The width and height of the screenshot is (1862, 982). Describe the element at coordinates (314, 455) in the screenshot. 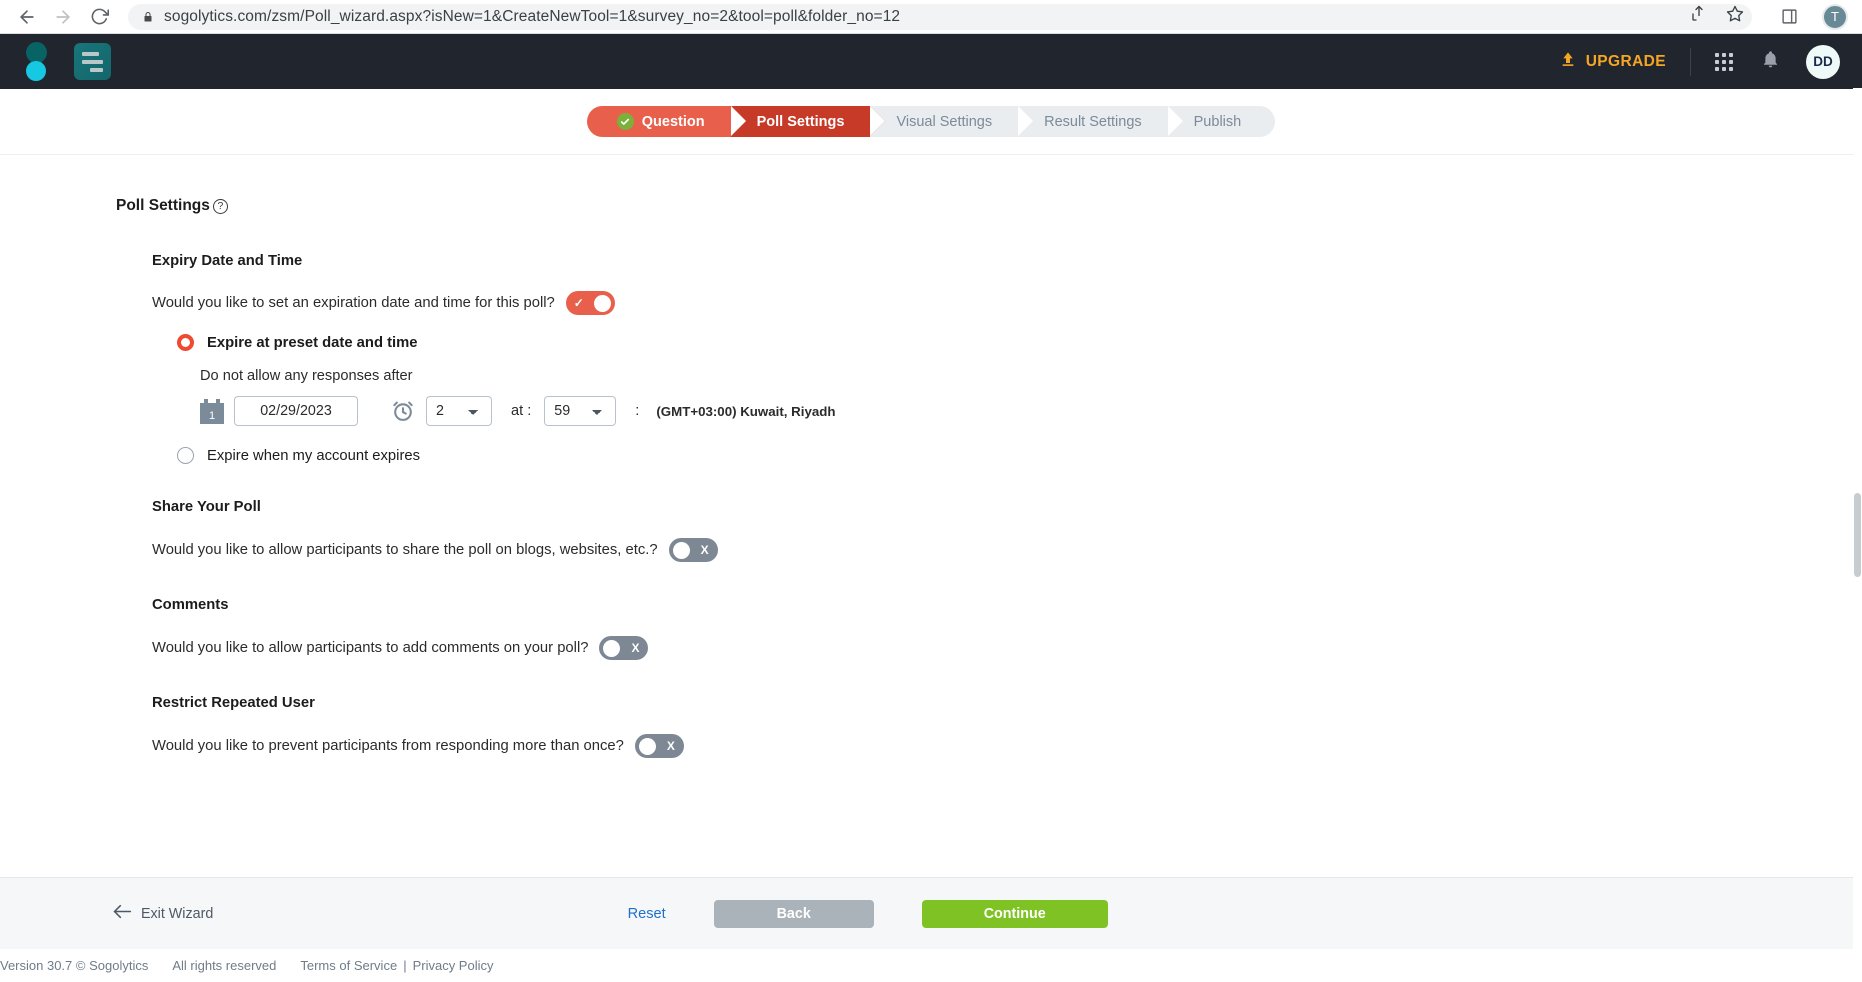

I see `radio-label: Expire when my account expires` at that location.